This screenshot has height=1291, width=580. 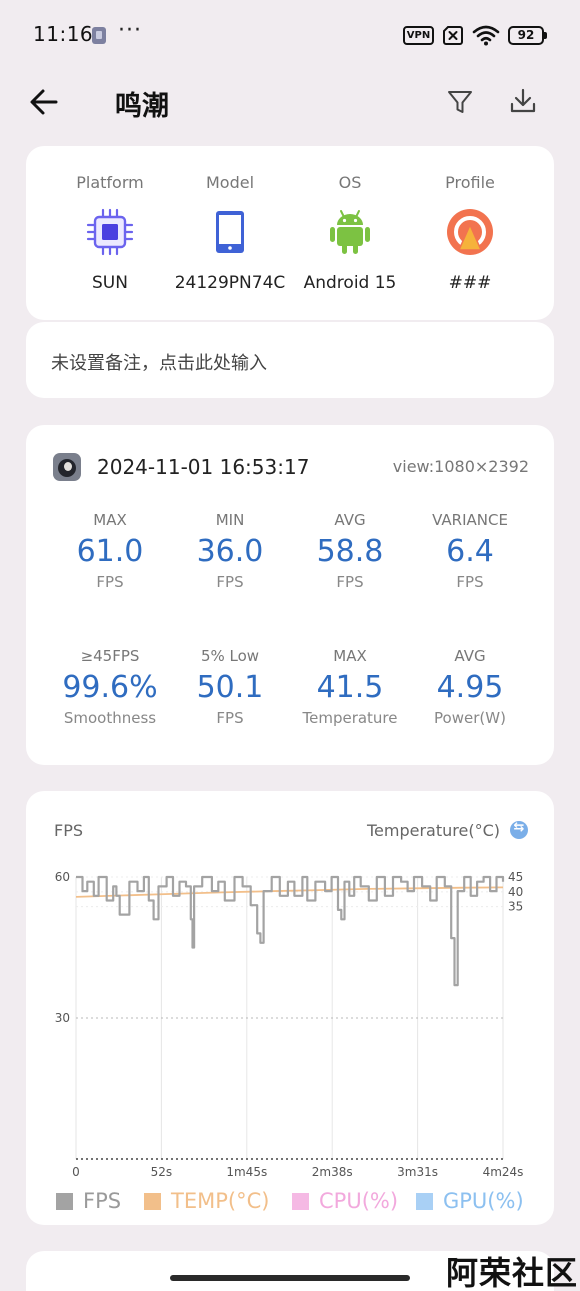 I want to click on stat-max-temperature: MAX 41.5 Temperature, so click(x=350, y=687).